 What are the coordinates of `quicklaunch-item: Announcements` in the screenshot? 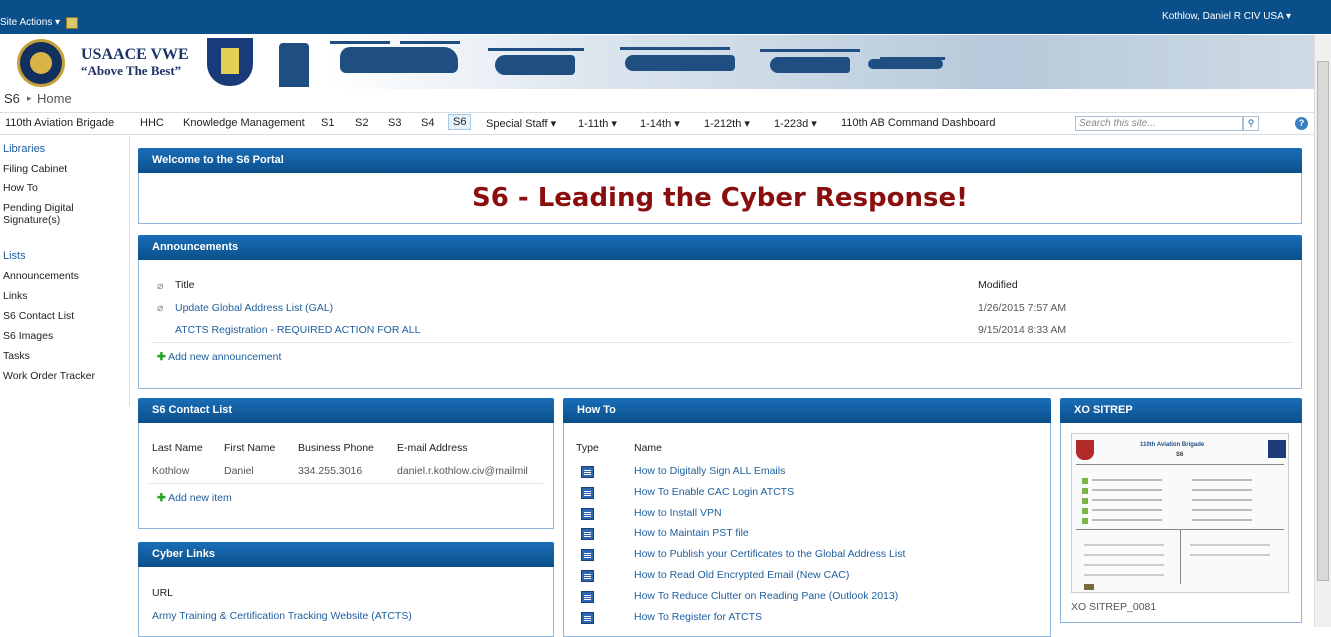 It's located at (41, 276).